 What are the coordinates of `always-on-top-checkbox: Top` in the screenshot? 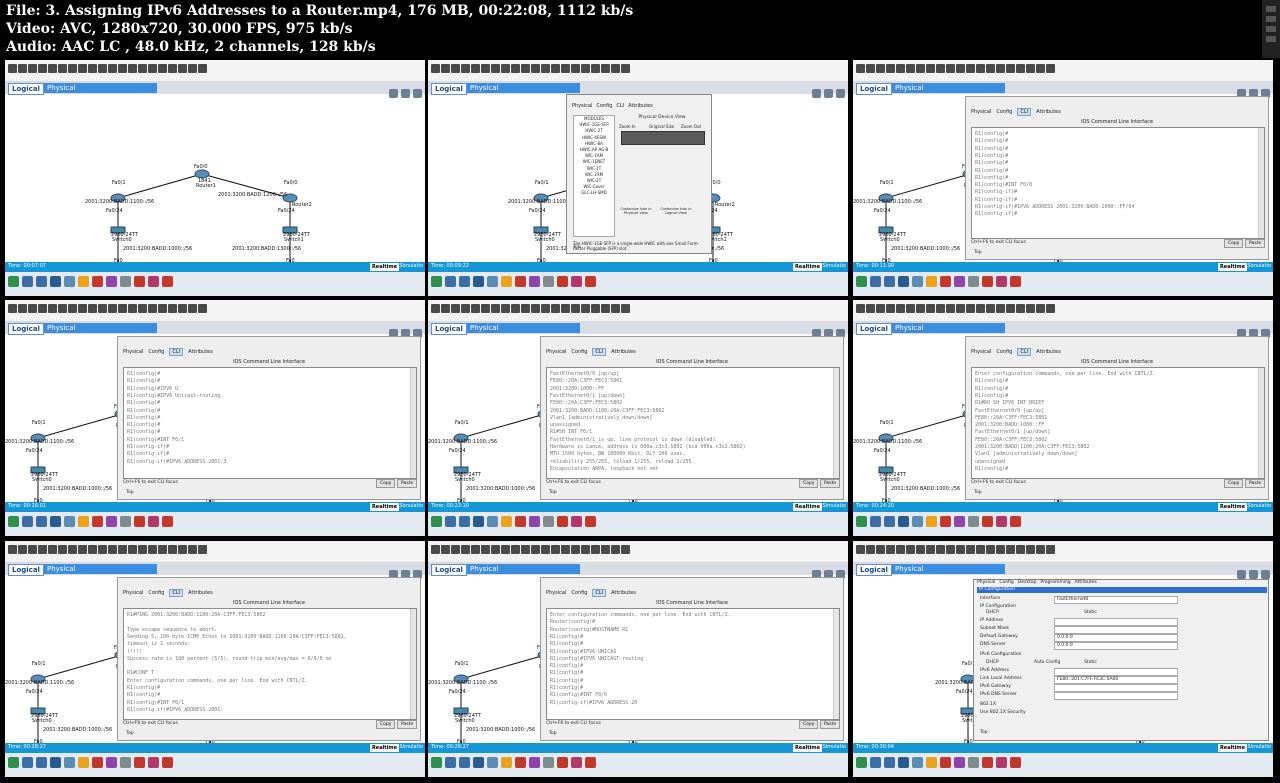 It's located at (553, 733).